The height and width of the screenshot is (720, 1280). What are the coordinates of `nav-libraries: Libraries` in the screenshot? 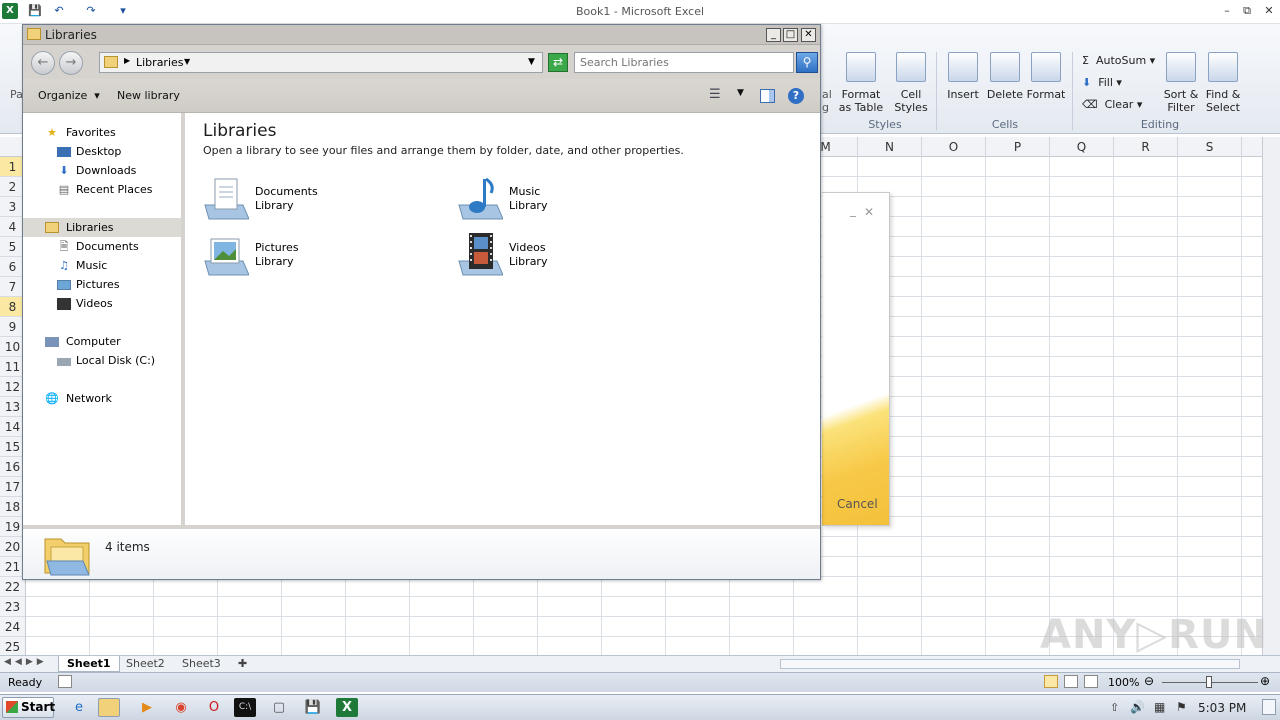 It's located at (102, 227).